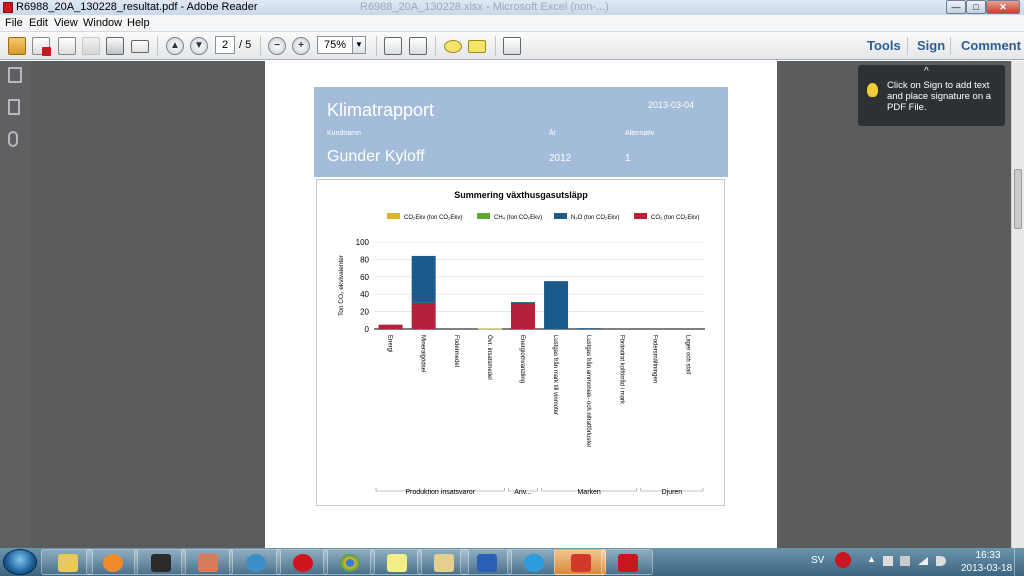  What do you see at coordinates (976, 7) in the screenshot?
I see `maximize-button: □` at bounding box center [976, 7].